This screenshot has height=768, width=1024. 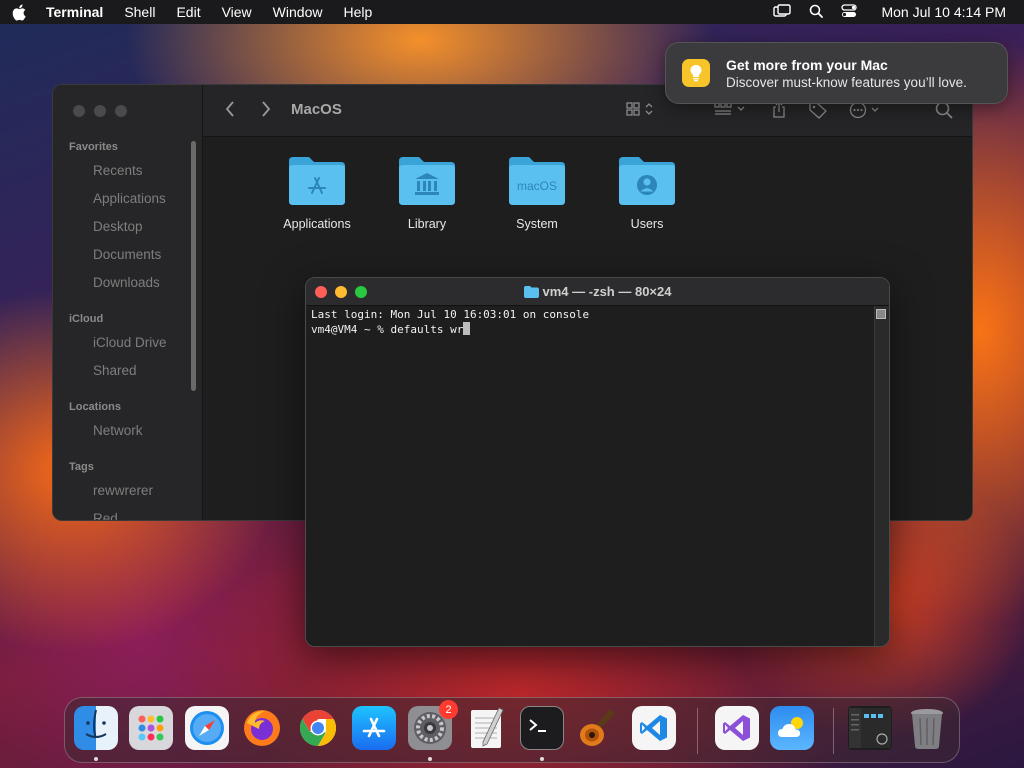 I want to click on folder-label: System, so click(x=537, y=224).